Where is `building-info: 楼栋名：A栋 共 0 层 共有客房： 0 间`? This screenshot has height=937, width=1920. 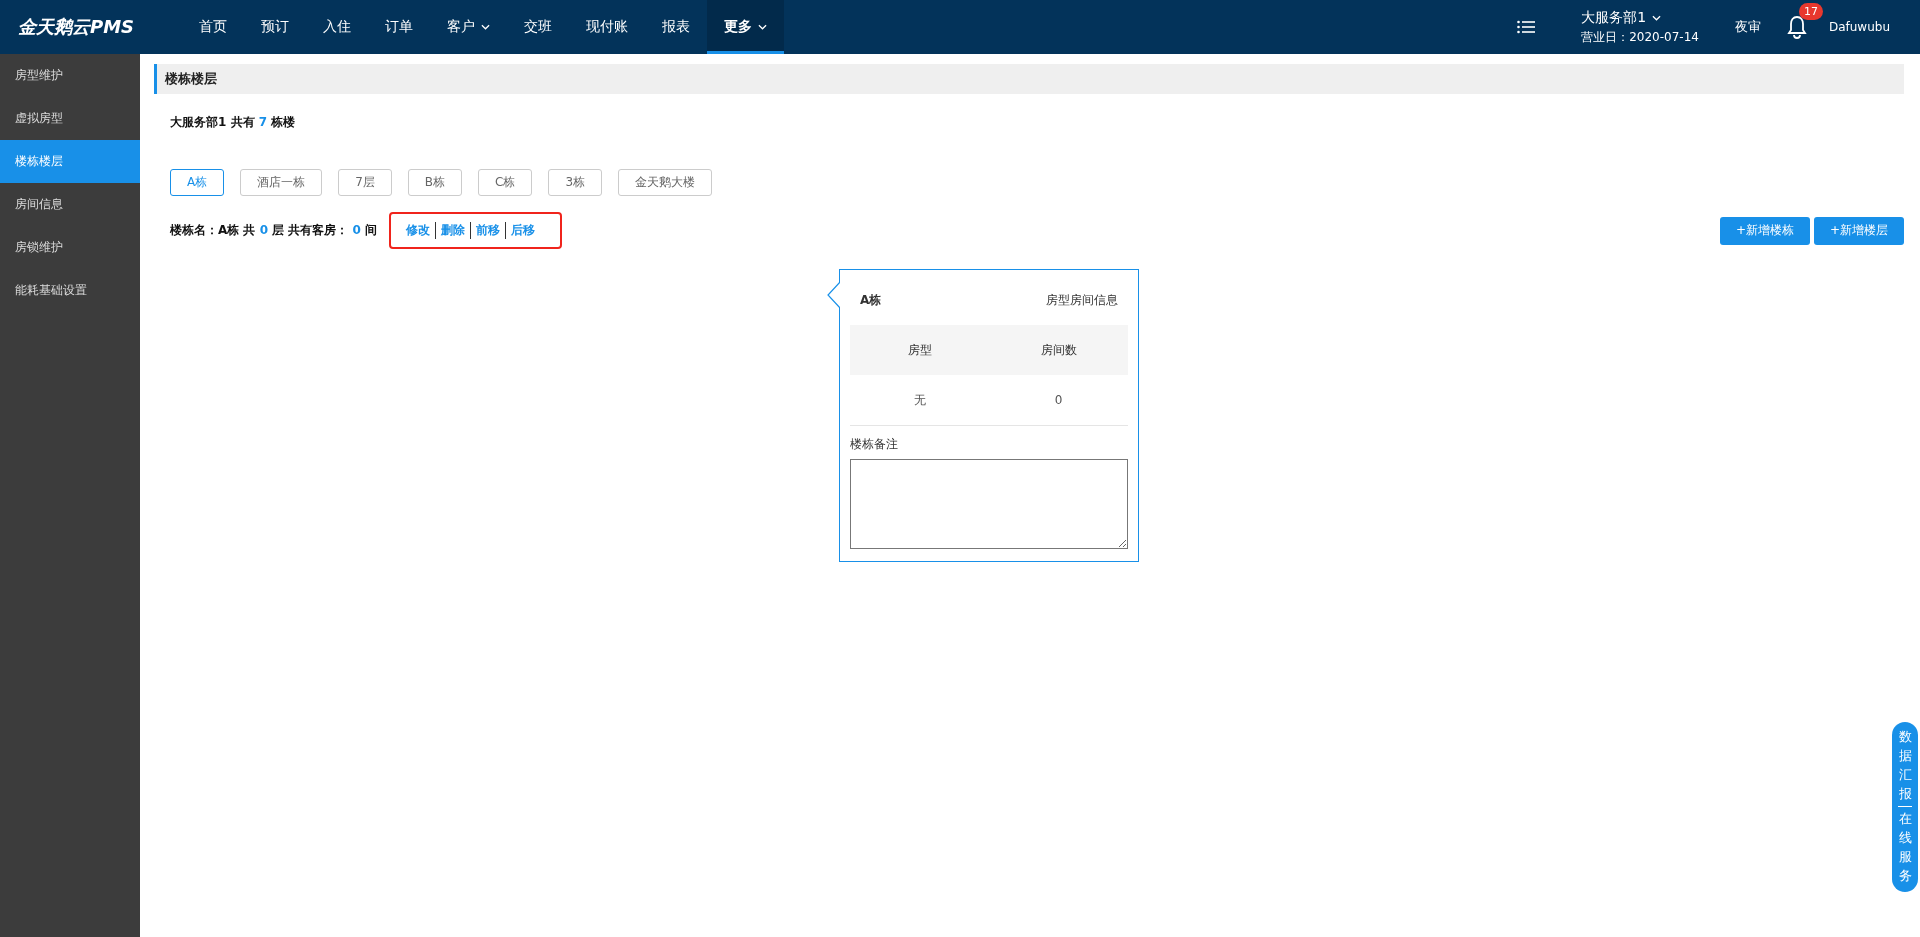 building-info: 楼栋名：A栋 共 0 层 共有客房： 0 间 is located at coordinates (274, 230).